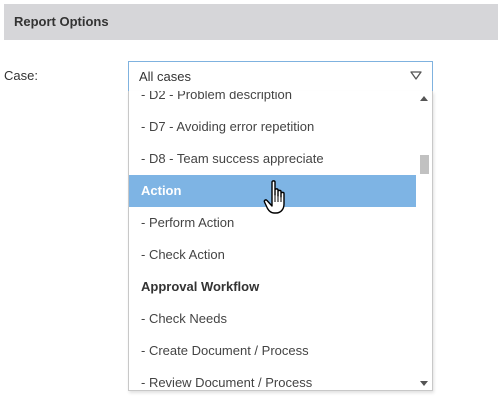 The image size is (498, 396). What do you see at coordinates (424, 240) in the screenshot?
I see `dropdown-scrollbar` at bounding box center [424, 240].